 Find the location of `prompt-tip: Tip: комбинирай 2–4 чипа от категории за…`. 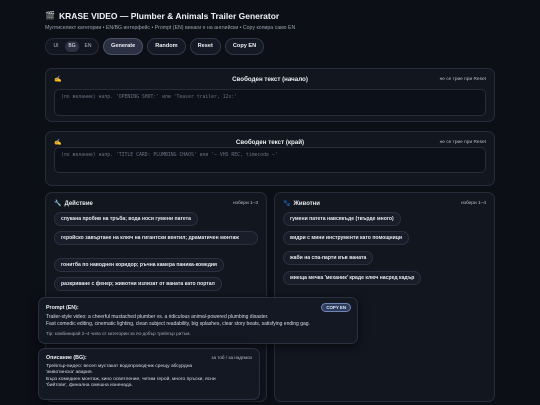

prompt-tip: Tip: комбинирай 2–4 чипа от категории за… is located at coordinates (118, 333).